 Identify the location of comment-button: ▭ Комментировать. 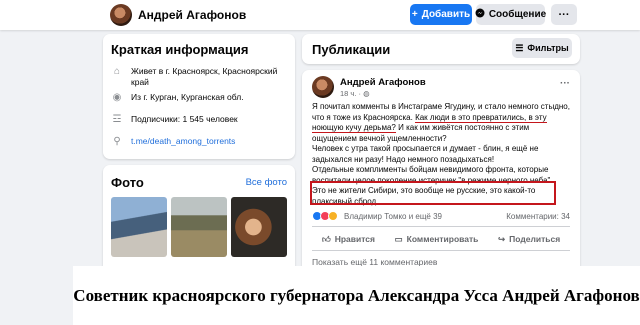
(437, 239).